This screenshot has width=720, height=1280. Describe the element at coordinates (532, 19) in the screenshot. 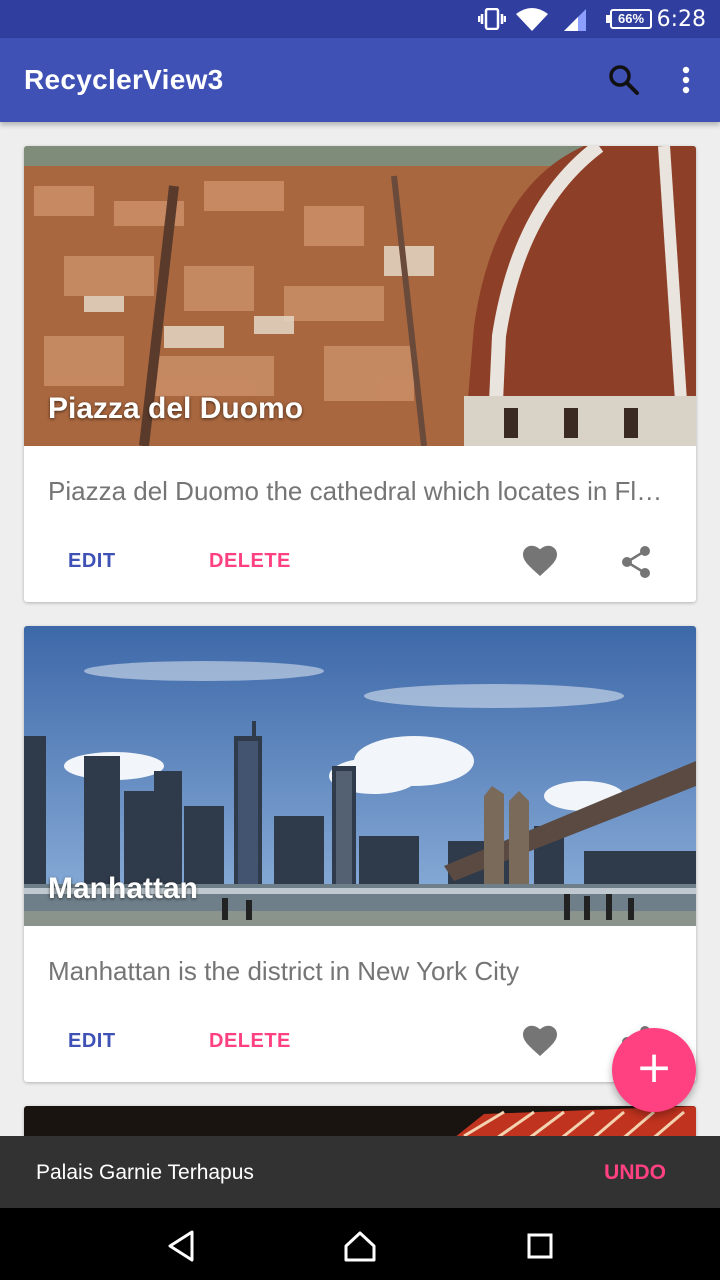

I see `wifi-icon` at that location.